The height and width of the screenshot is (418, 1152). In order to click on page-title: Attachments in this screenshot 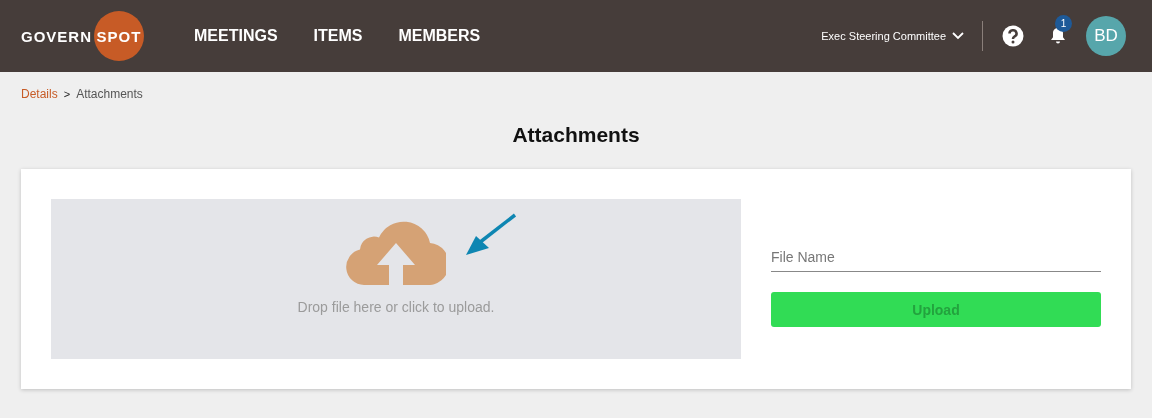, I will do `click(576, 135)`.